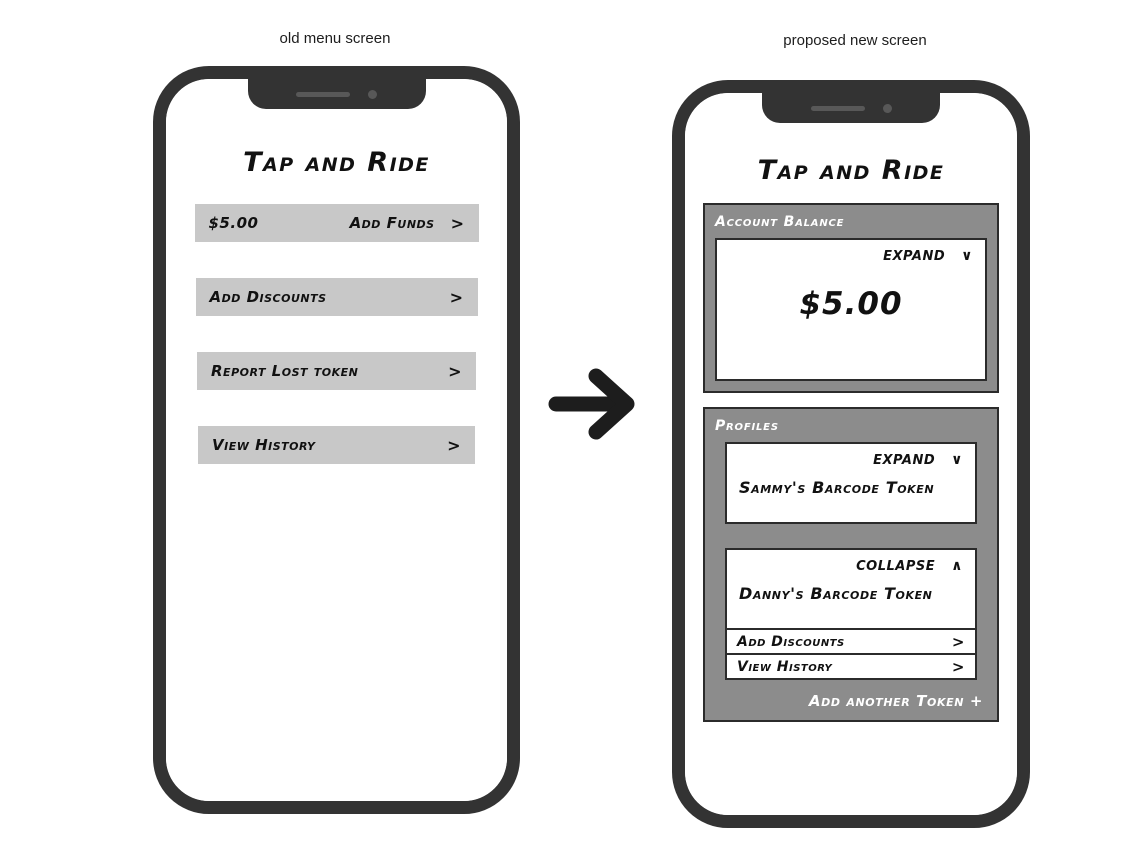 Image resolution: width=1148 pixels, height=858 pixels. I want to click on menu-item-add-funds: $5.00 Add Funds >, so click(336, 223).